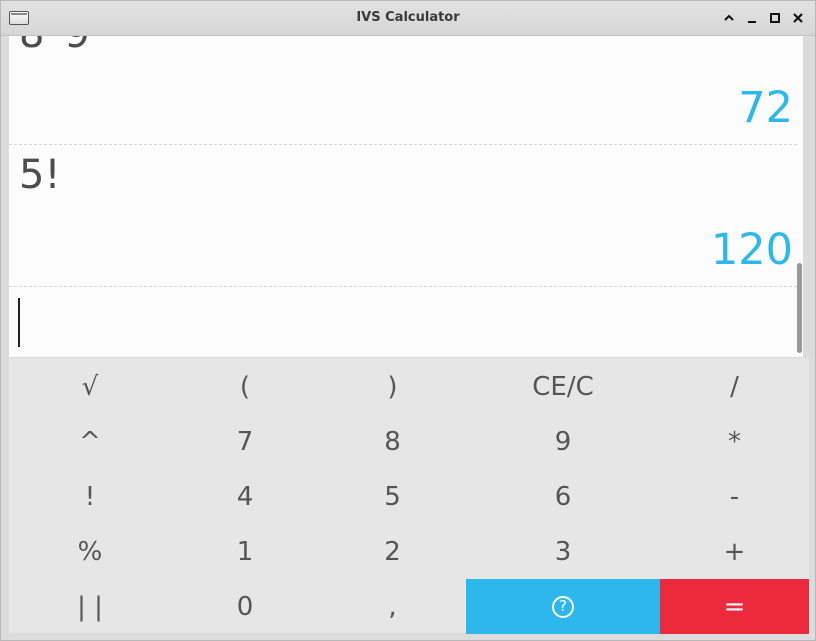 The height and width of the screenshot is (641, 816). What do you see at coordinates (751, 250) in the screenshot?
I see `history-result: 120` at bounding box center [751, 250].